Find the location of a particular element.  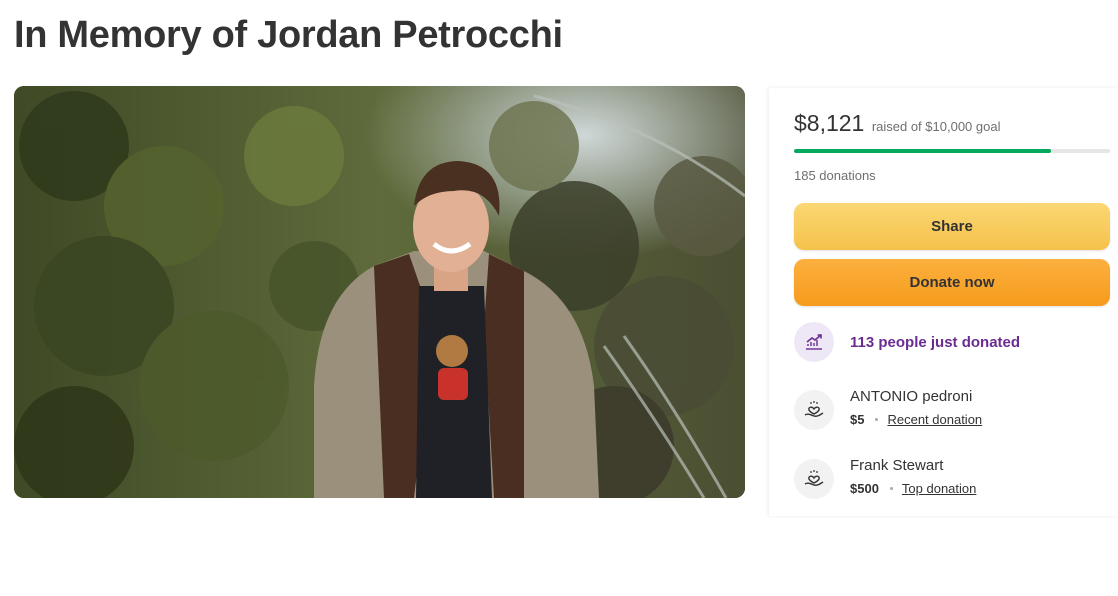

raised-summary: $8,121 raised of $10,000 goal is located at coordinates (897, 123).